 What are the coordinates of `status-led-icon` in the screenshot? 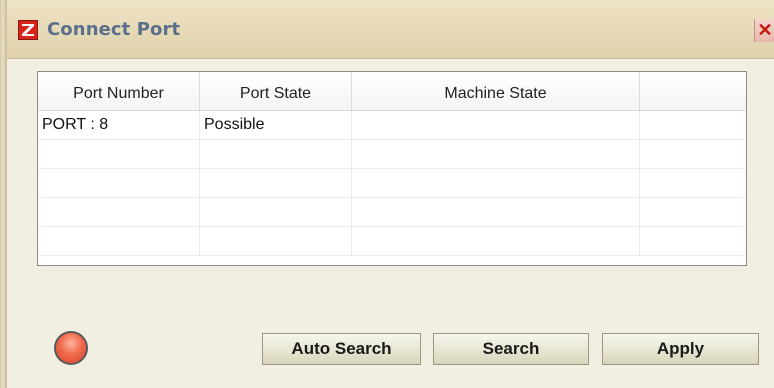 It's located at (71, 348).